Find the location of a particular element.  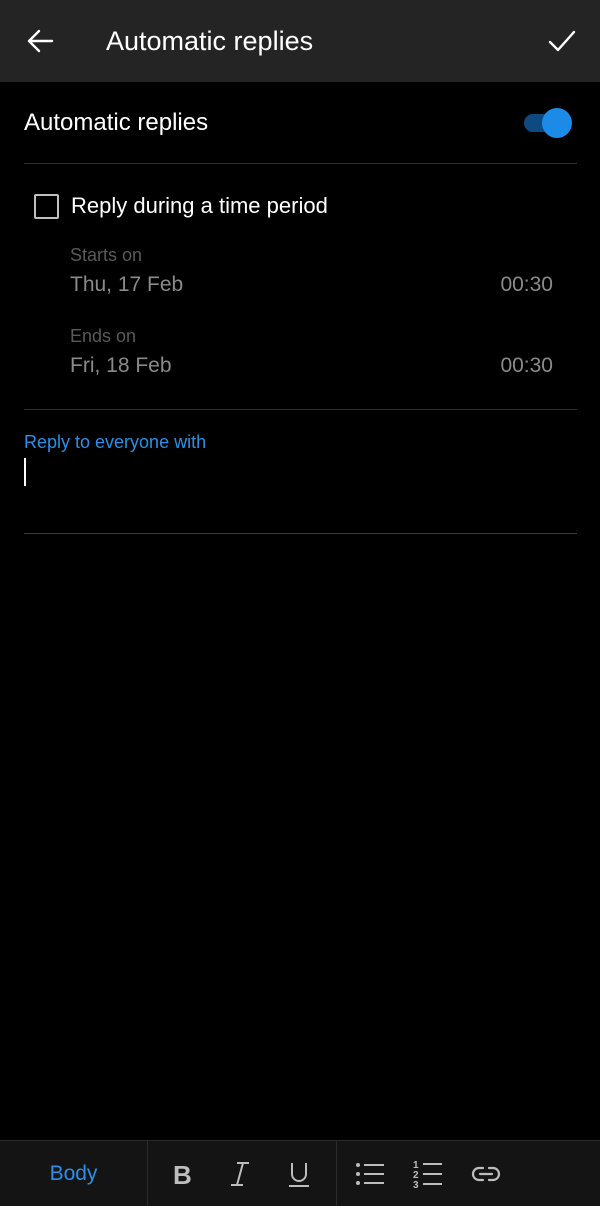

numbered-list-icon: 1 2 3 is located at coordinates (427, 1175).